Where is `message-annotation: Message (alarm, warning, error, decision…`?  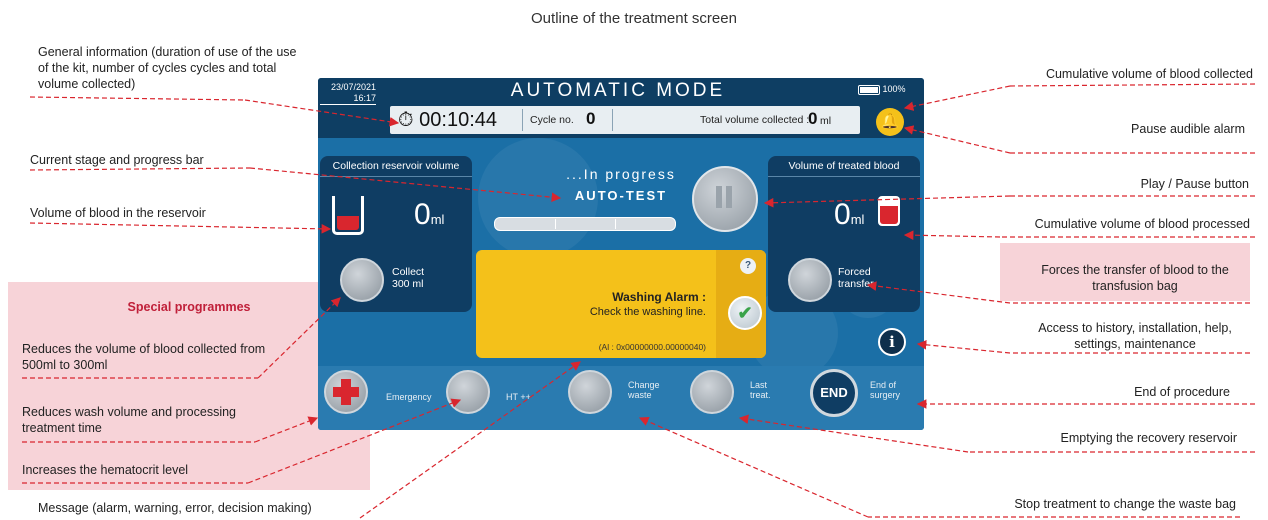 message-annotation: Message (alarm, warning, error, decision… is located at coordinates (175, 508).